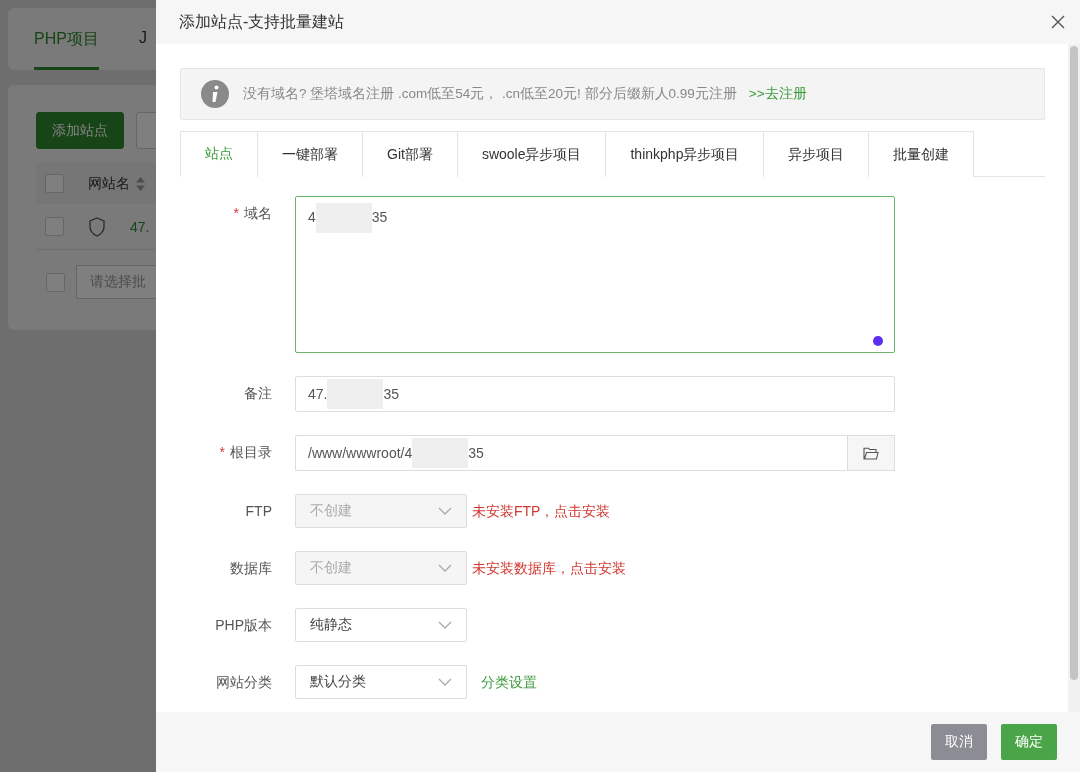 This screenshot has width=1080, height=772. Describe the element at coordinates (509, 682) in the screenshot. I see `category-settings-link: 分类设置` at that location.